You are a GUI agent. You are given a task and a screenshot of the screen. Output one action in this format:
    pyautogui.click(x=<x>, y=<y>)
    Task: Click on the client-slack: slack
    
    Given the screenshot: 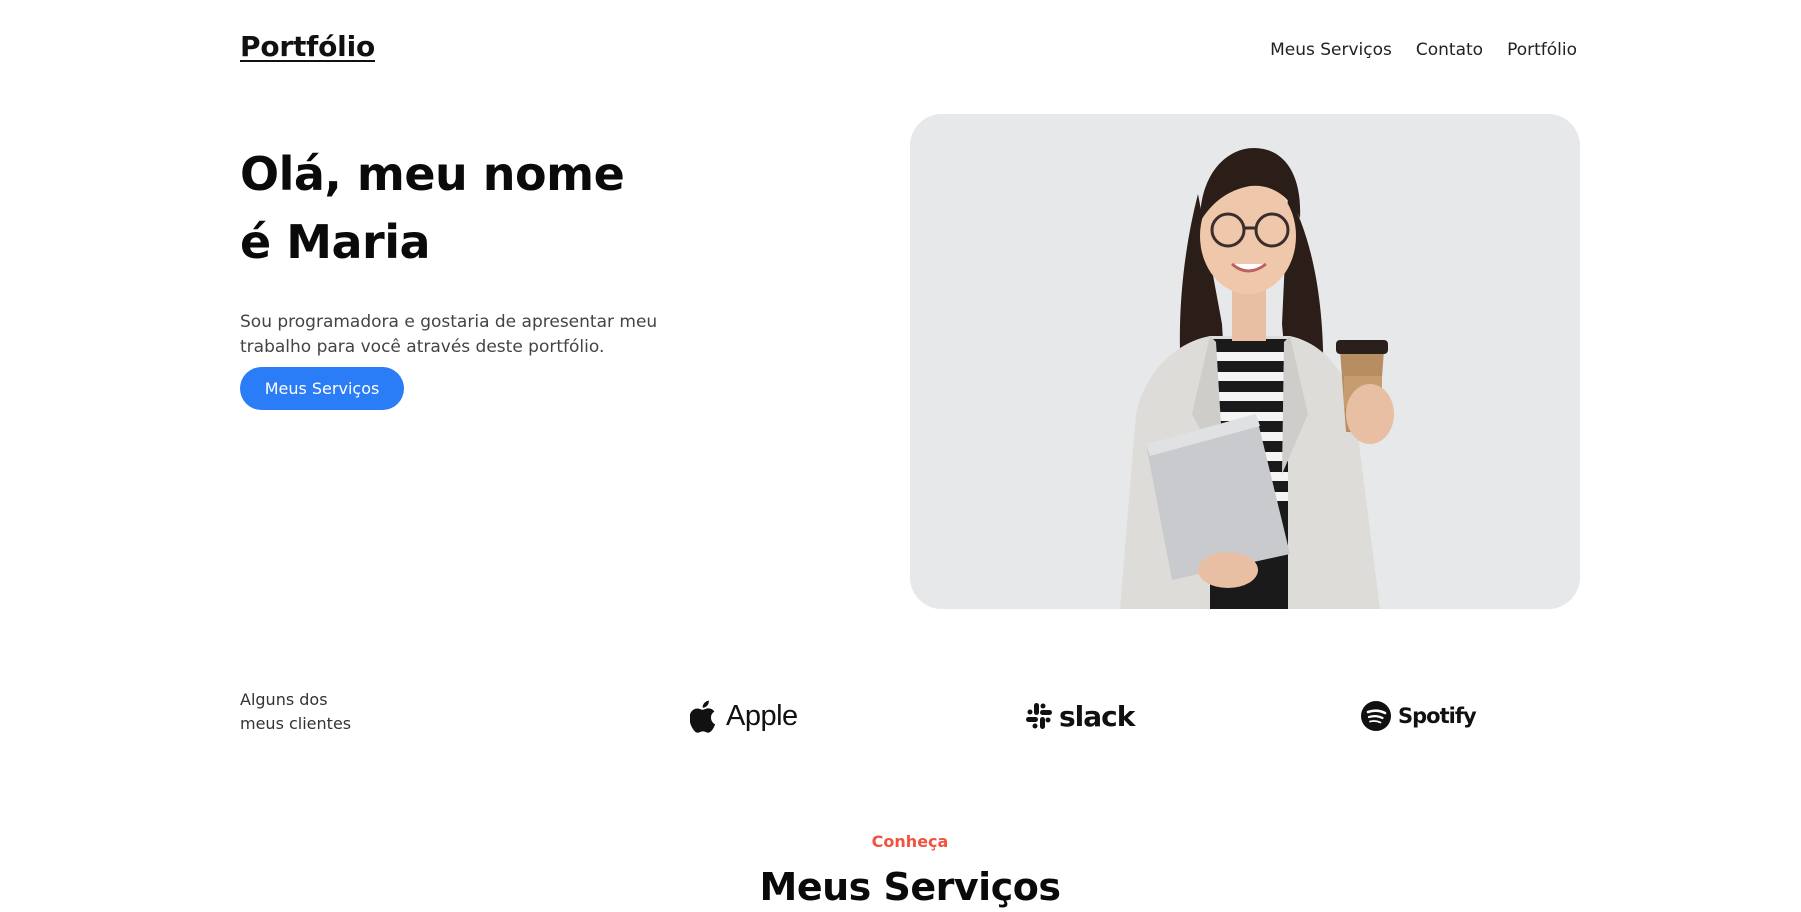 What is the action you would take?
    pyautogui.click(x=1080, y=716)
    